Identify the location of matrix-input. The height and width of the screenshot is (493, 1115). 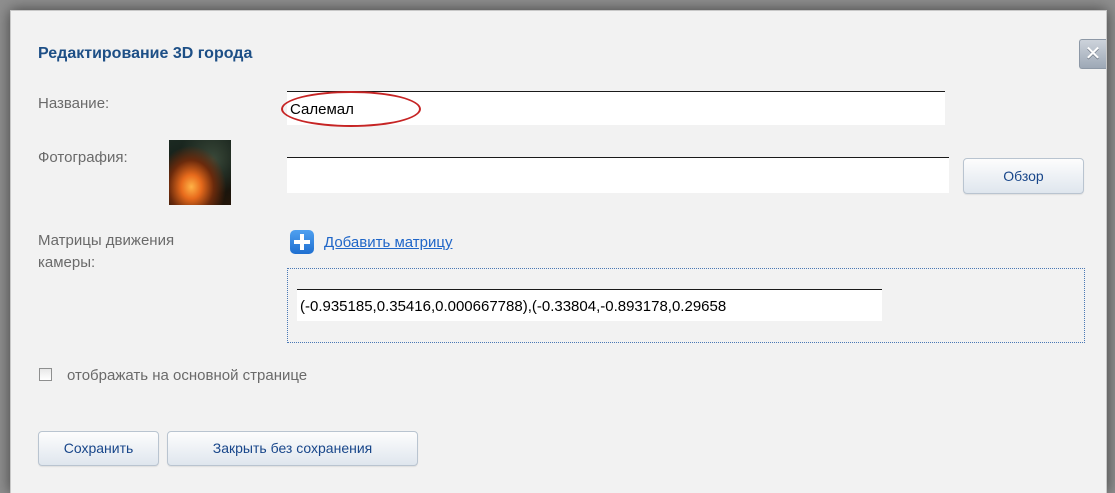
(589, 305).